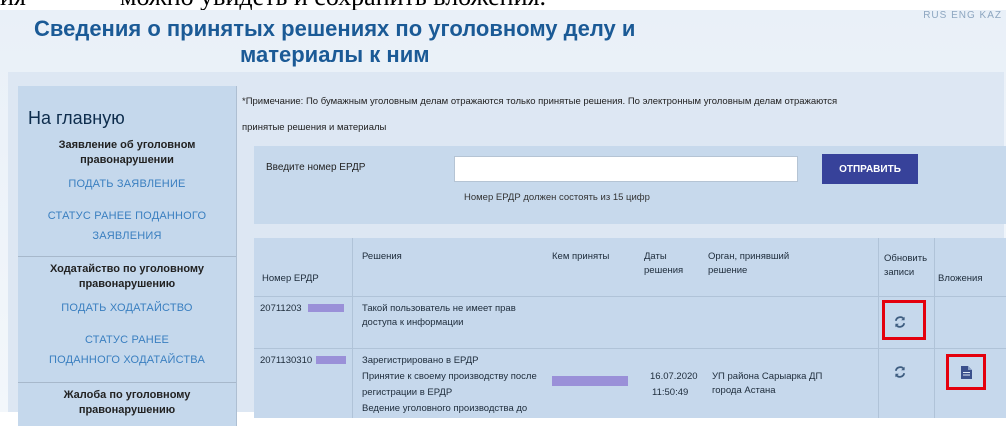 The height and width of the screenshot is (426, 1006). I want to click on header-dates: Даты решения, so click(664, 263).